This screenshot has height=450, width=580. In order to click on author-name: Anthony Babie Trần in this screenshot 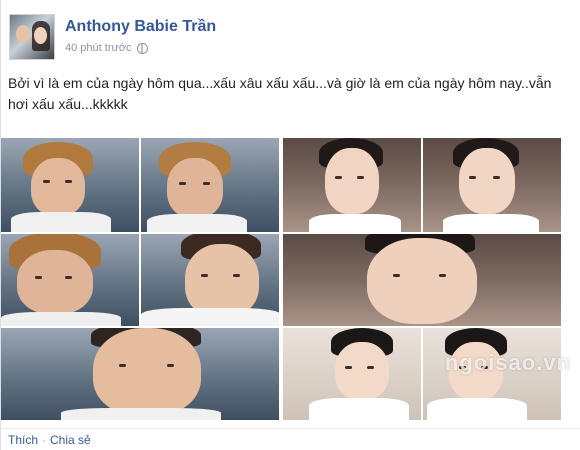, I will do `click(140, 27)`.